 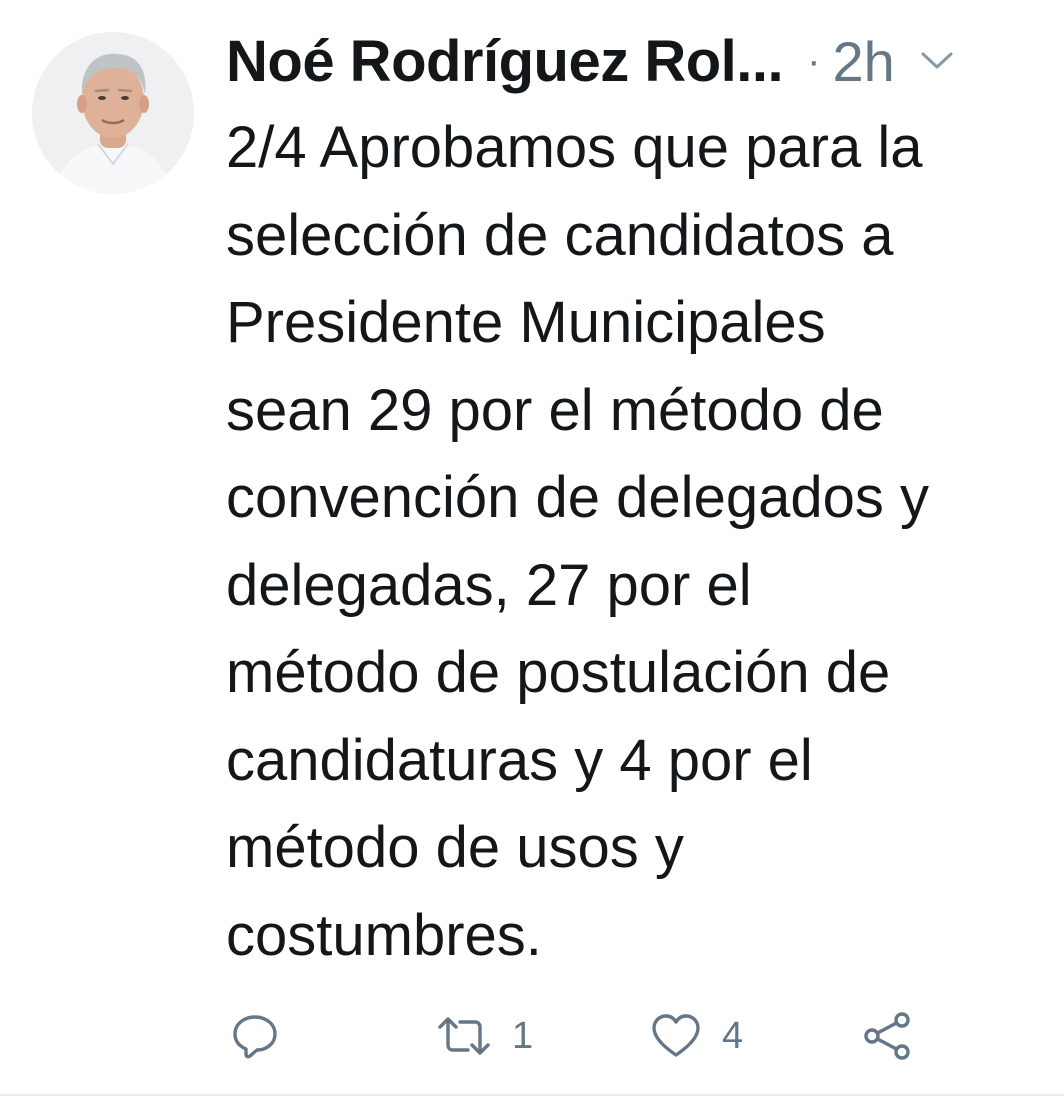 I want to click on timestamp: 2h, so click(x=863, y=61).